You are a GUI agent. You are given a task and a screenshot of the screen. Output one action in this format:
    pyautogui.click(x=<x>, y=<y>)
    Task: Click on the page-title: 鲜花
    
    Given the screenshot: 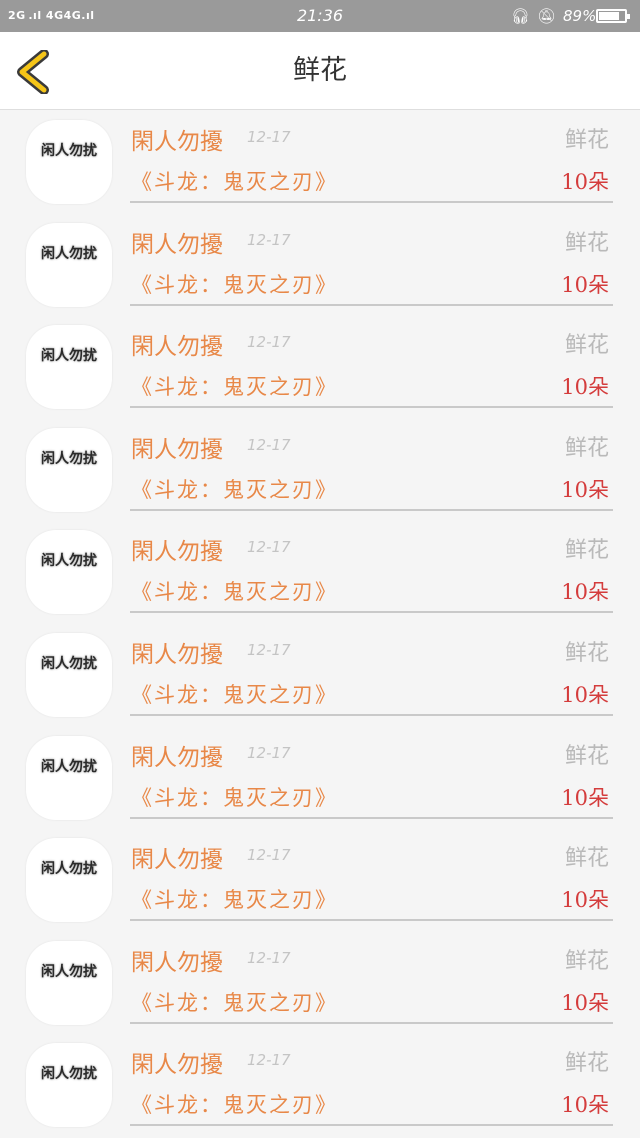 What is the action you would take?
    pyautogui.click(x=320, y=70)
    